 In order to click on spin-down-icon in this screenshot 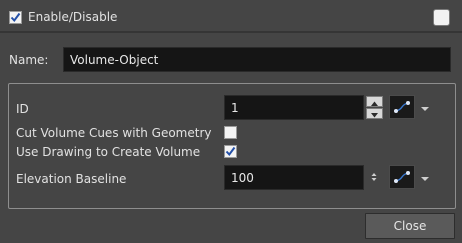, I will do `click(374, 115)`.